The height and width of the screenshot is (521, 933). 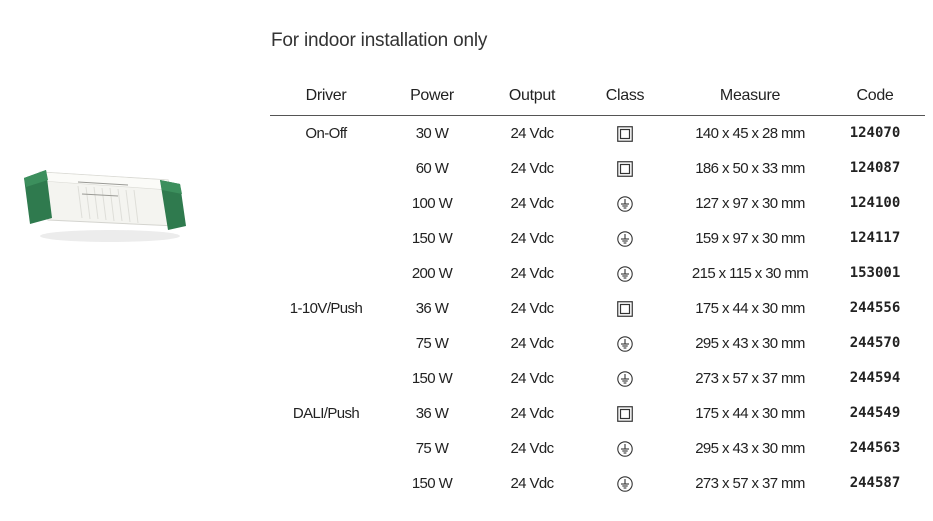 I want to click on code-cell: 244587, so click(x=875, y=483).